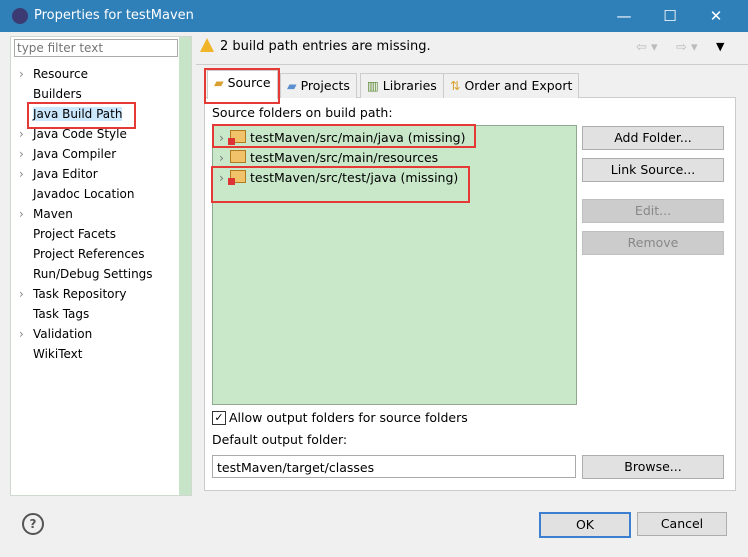  What do you see at coordinates (348, 417) in the screenshot?
I see `allow-output-label: Allow output folders for source folders` at bounding box center [348, 417].